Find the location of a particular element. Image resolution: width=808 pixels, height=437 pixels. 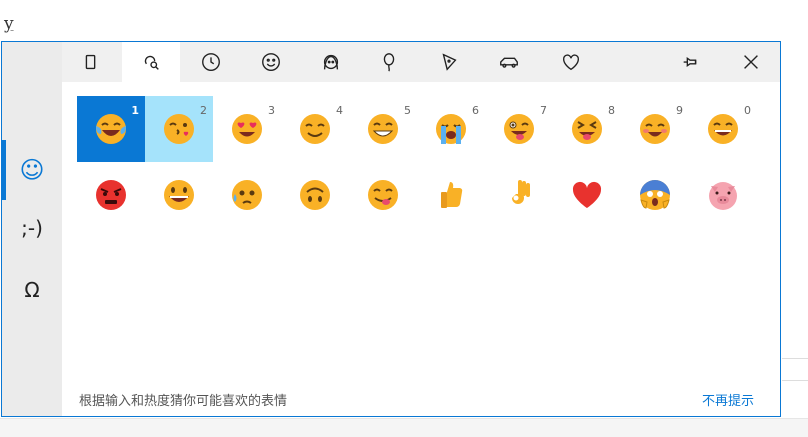

dont-show-again-link: 不再提示 is located at coordinates (728, 399).